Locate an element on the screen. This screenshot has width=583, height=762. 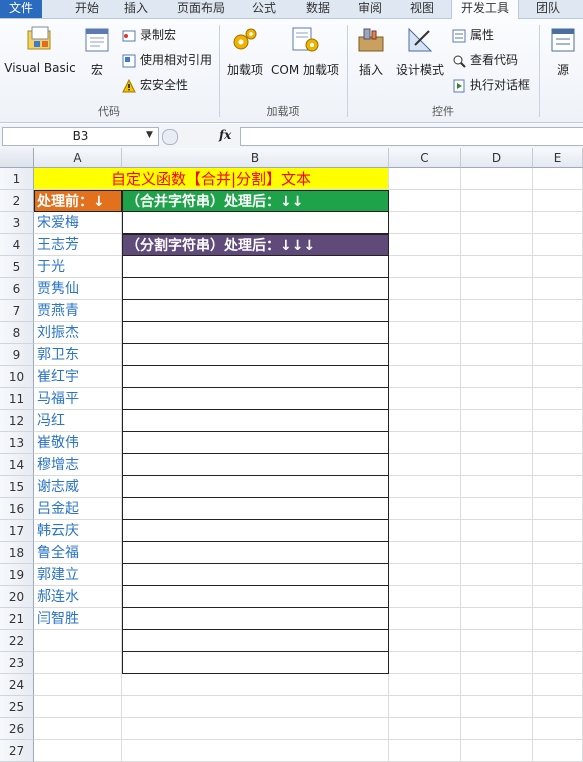
row-header: 1 is located at coordinates (17, 179).